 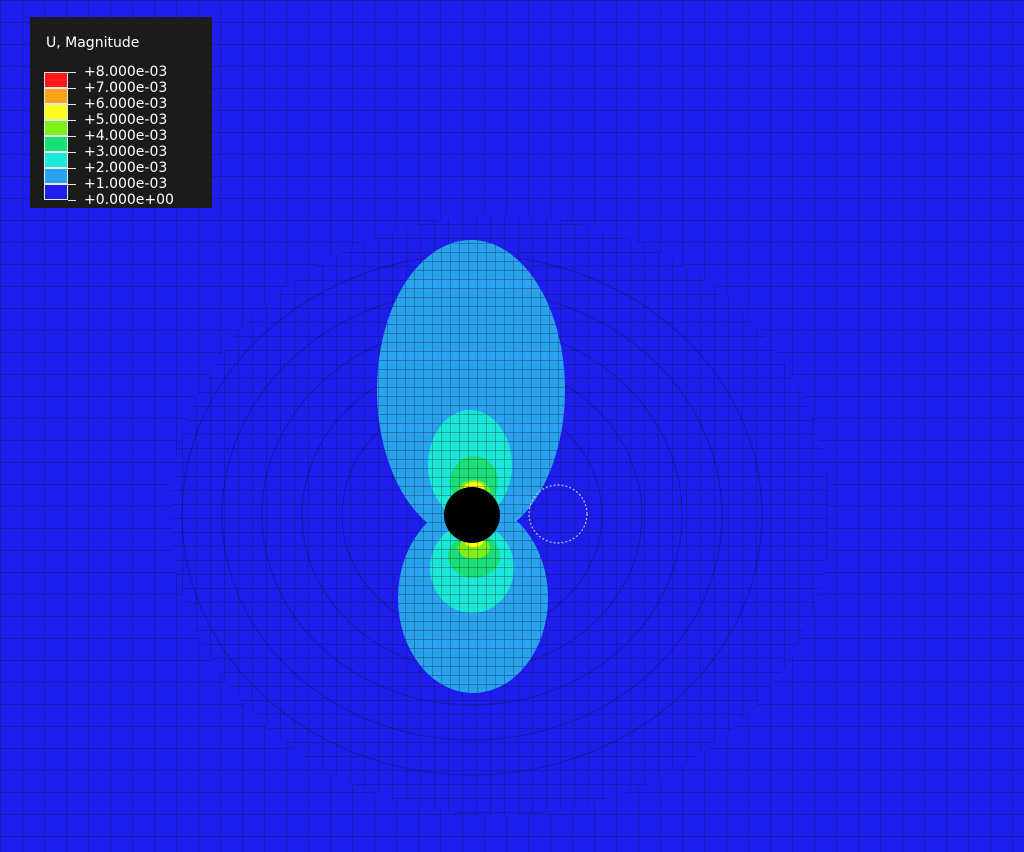 What do you see at coordinates (126, 136) in the screenshot?
I see `legend-level-label: +4.000e-03` at bounding box center [126, 136].